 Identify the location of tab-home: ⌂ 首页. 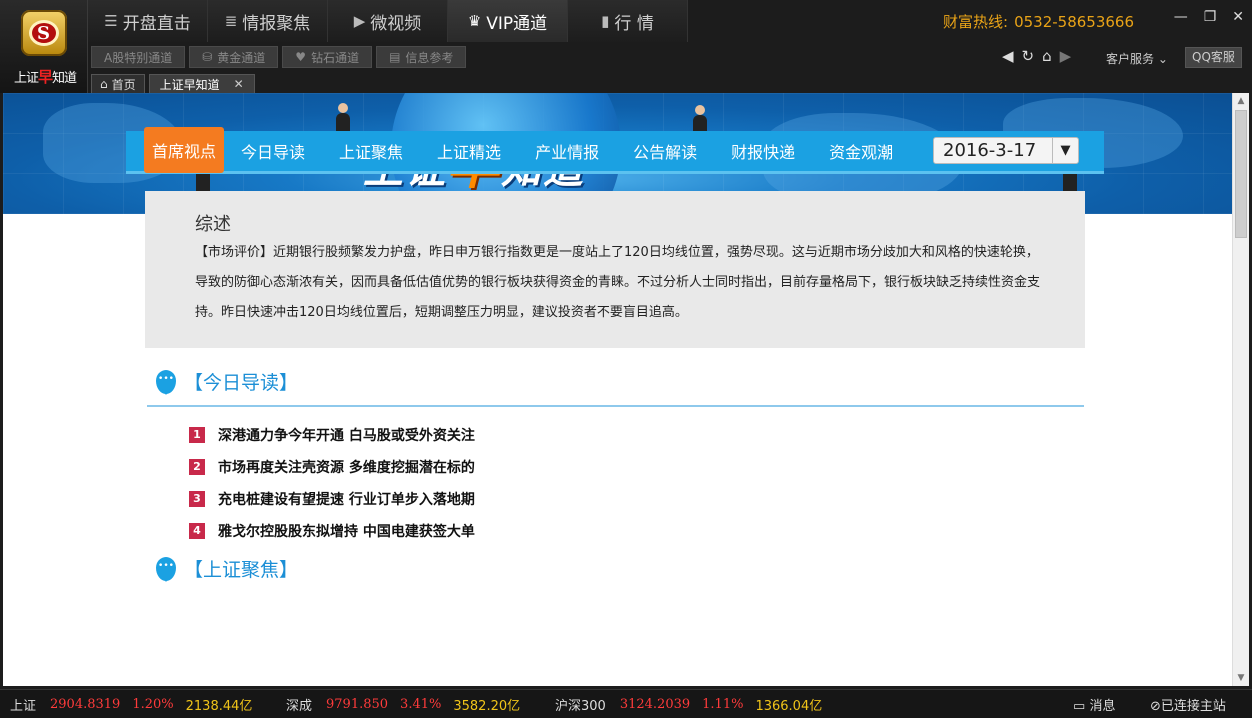
(118, 83).